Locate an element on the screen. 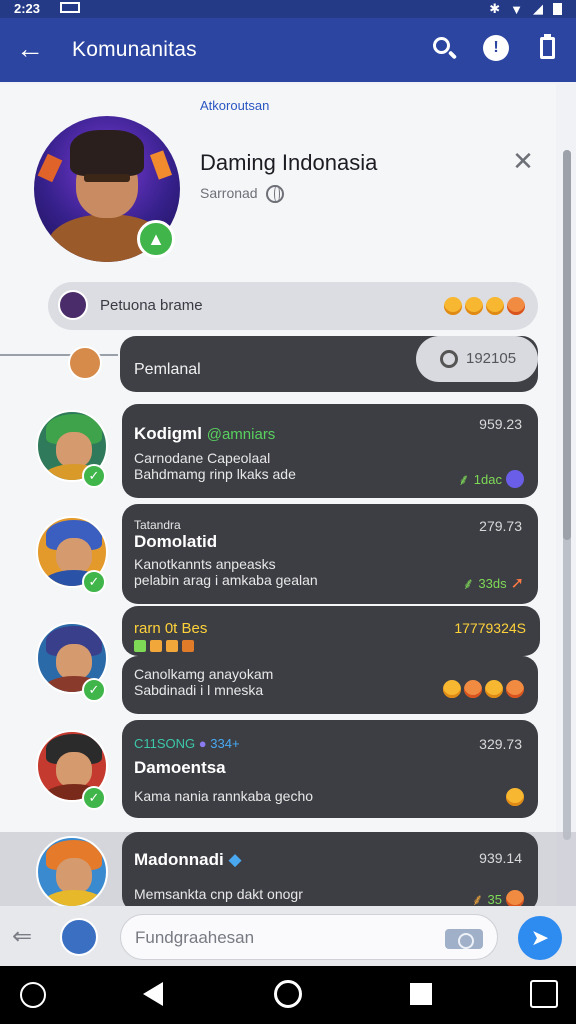  general-avatar is located at coordinates (85, 363).